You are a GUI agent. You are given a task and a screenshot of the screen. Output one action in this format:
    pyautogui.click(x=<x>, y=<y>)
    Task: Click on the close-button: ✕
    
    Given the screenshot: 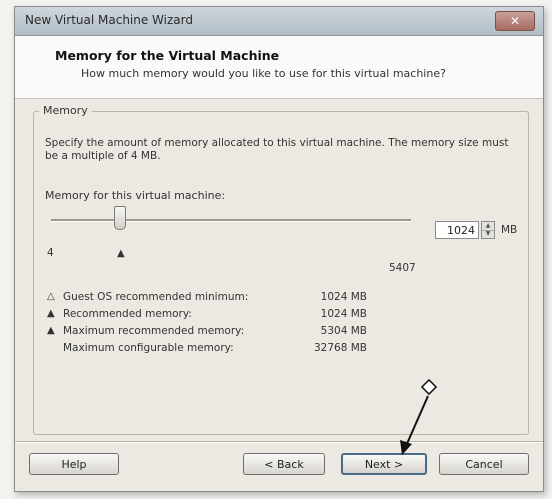 What is the action you would take?
    pyautogui.click(x=515, y=21)
    